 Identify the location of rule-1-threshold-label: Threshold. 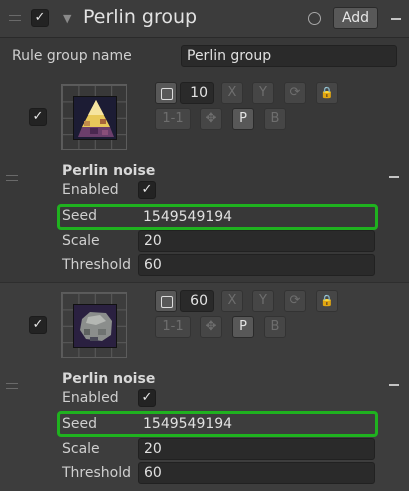
(96, 265).